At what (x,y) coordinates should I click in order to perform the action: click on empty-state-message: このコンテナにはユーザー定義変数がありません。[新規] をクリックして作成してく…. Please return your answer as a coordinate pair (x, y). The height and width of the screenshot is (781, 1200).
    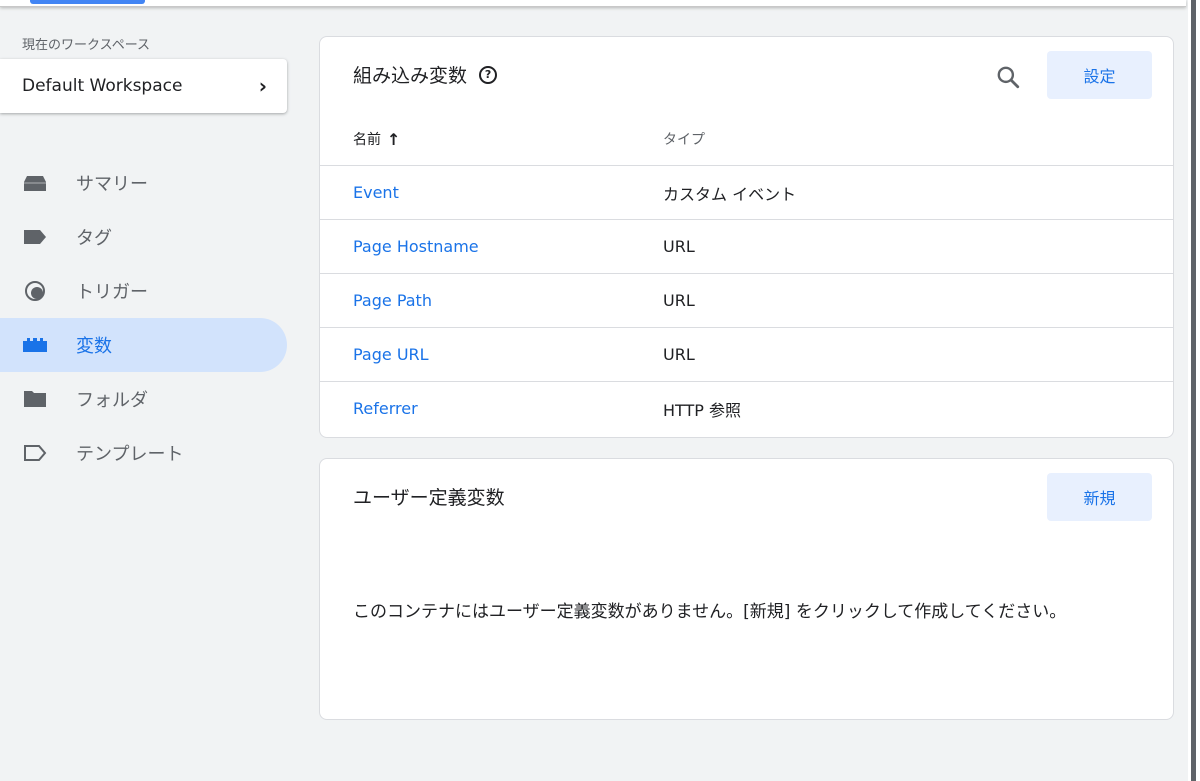
    Looking at the image, I should click on (710, 612).